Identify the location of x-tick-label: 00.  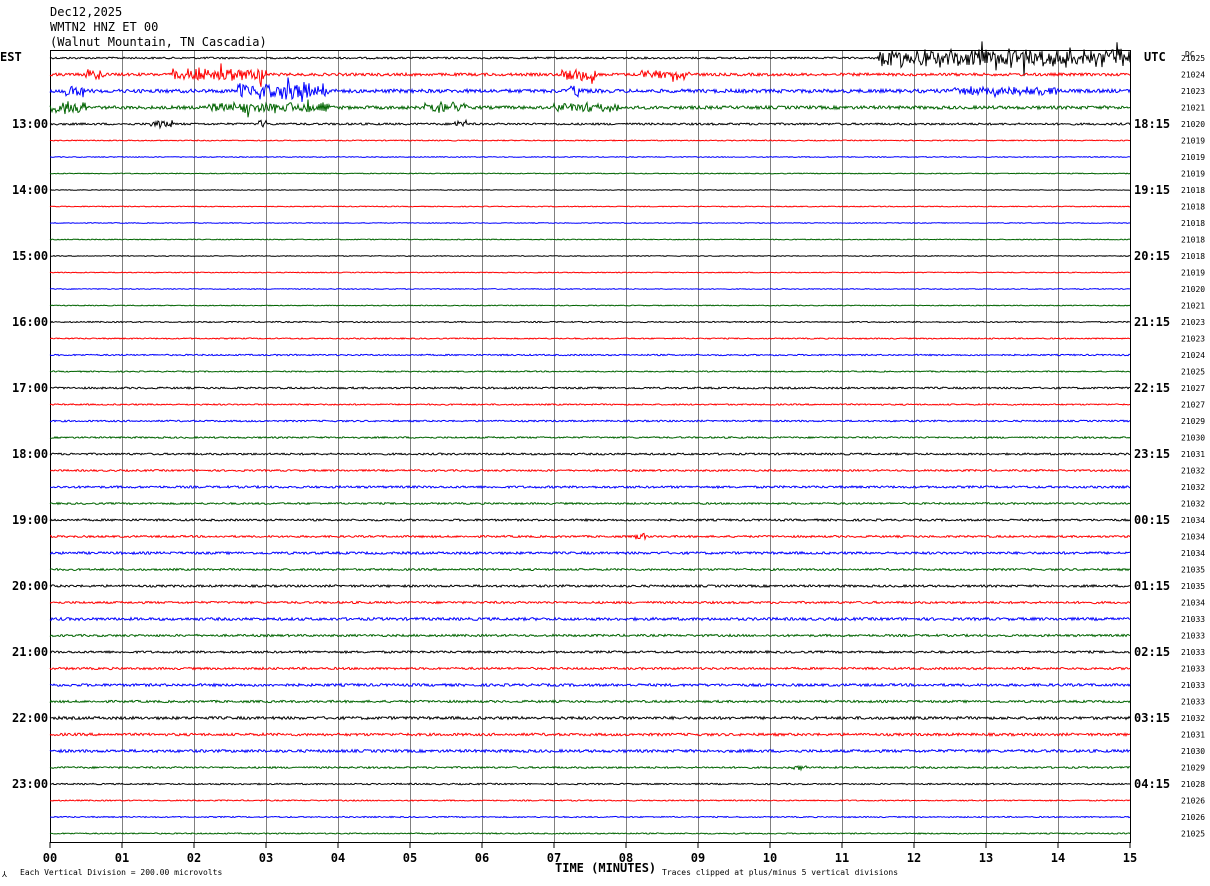
(50, 858).